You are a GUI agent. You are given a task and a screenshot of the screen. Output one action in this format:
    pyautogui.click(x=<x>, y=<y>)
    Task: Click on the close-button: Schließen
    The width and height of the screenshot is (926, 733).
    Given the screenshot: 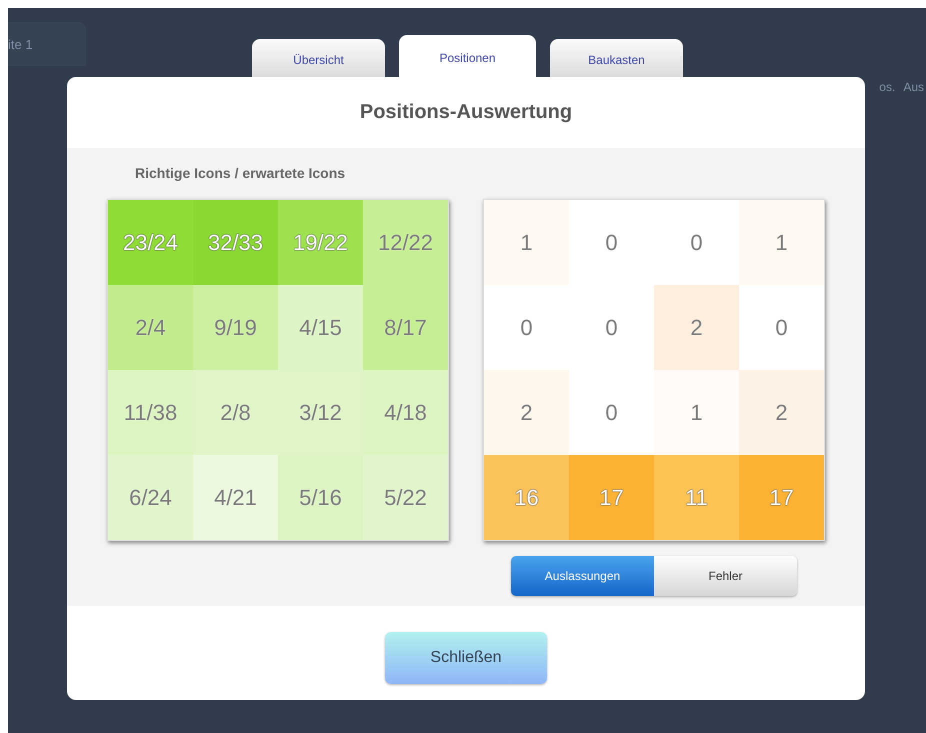 What is the action you would take?
    pyautogui.click(x=466, y=658)
    